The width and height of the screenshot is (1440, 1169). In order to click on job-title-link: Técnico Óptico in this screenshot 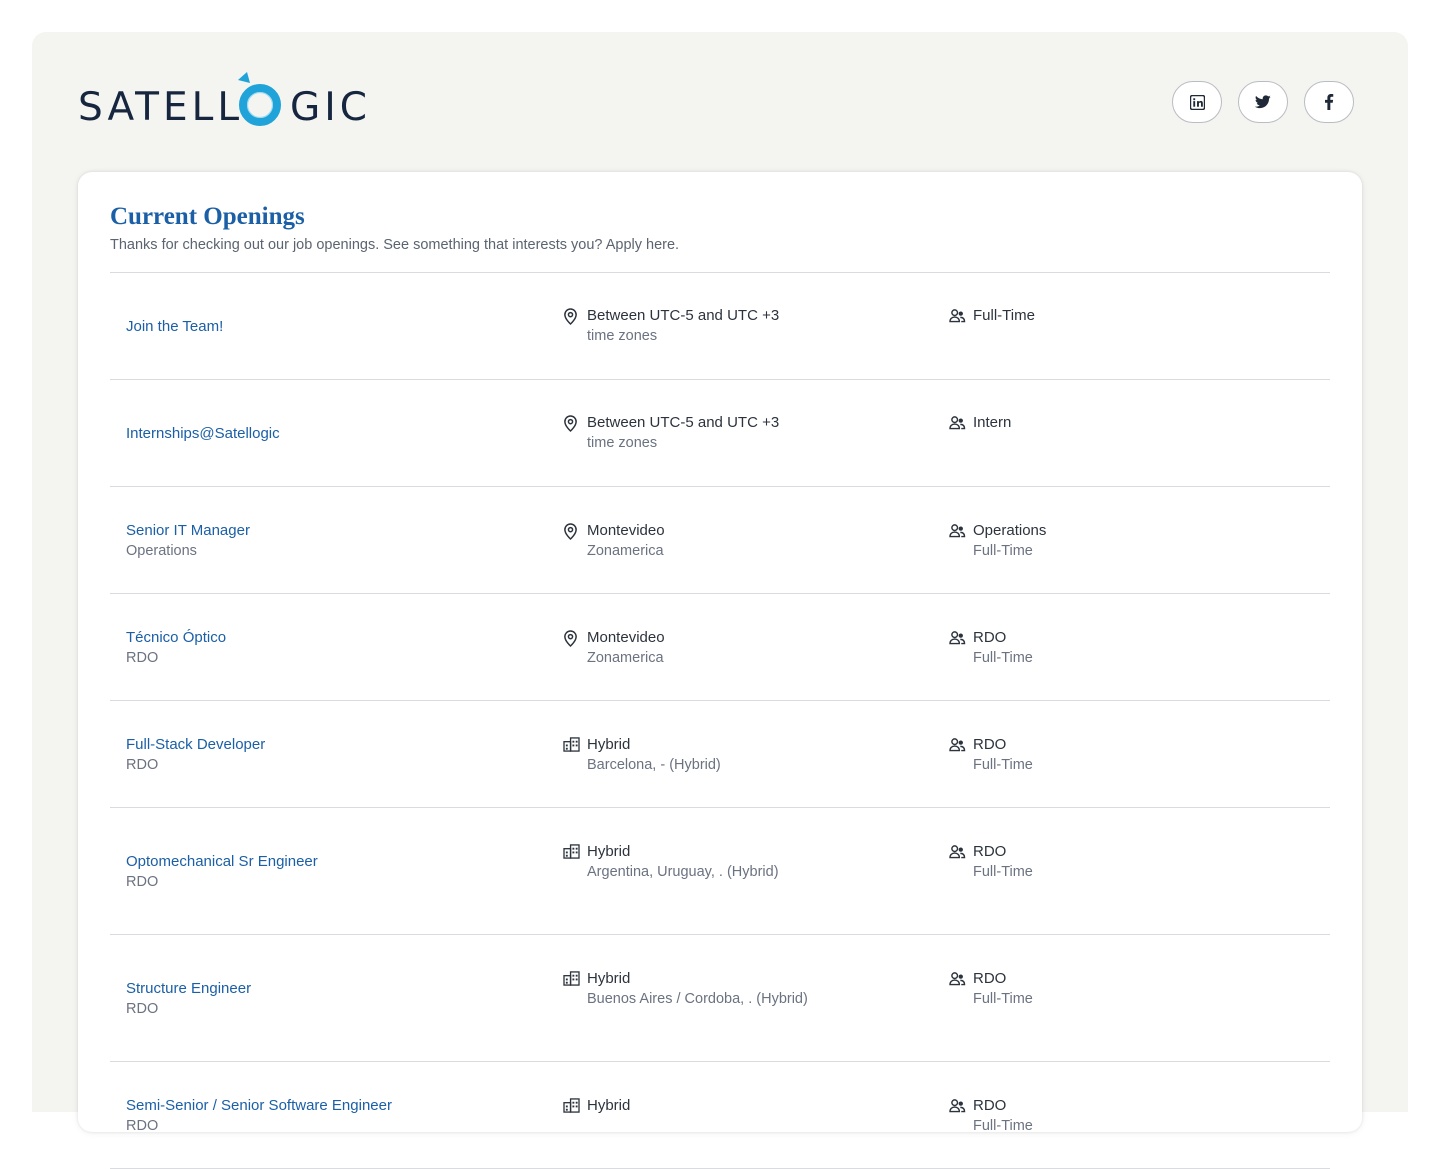, I will do `click(336, 637)`.